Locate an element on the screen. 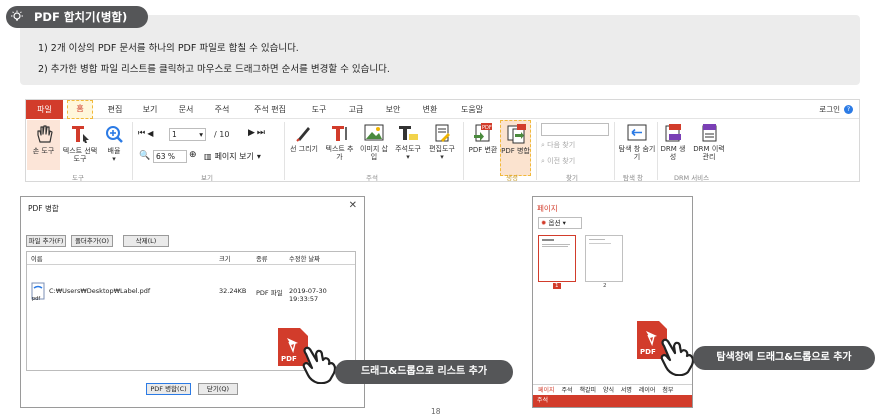 This screenshot has width=883, height=420. tab-annot: 주석 is located at coordinates (566, 390).